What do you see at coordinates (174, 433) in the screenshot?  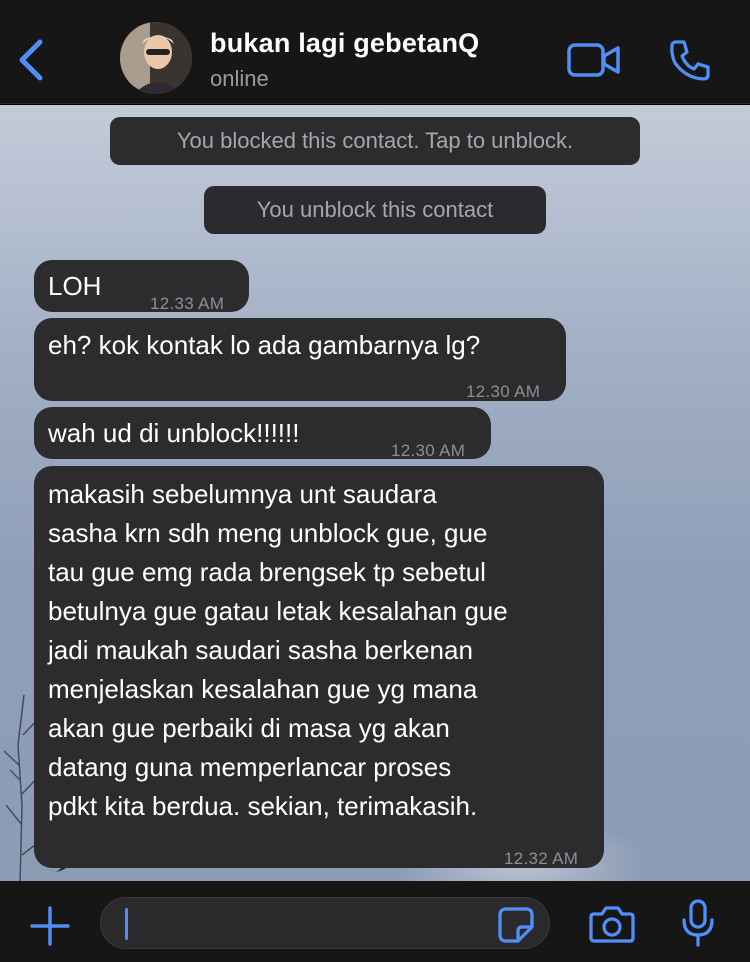 I see `message-text: wah ud di unblock!!!!!!` at bounding box center [174, 433].